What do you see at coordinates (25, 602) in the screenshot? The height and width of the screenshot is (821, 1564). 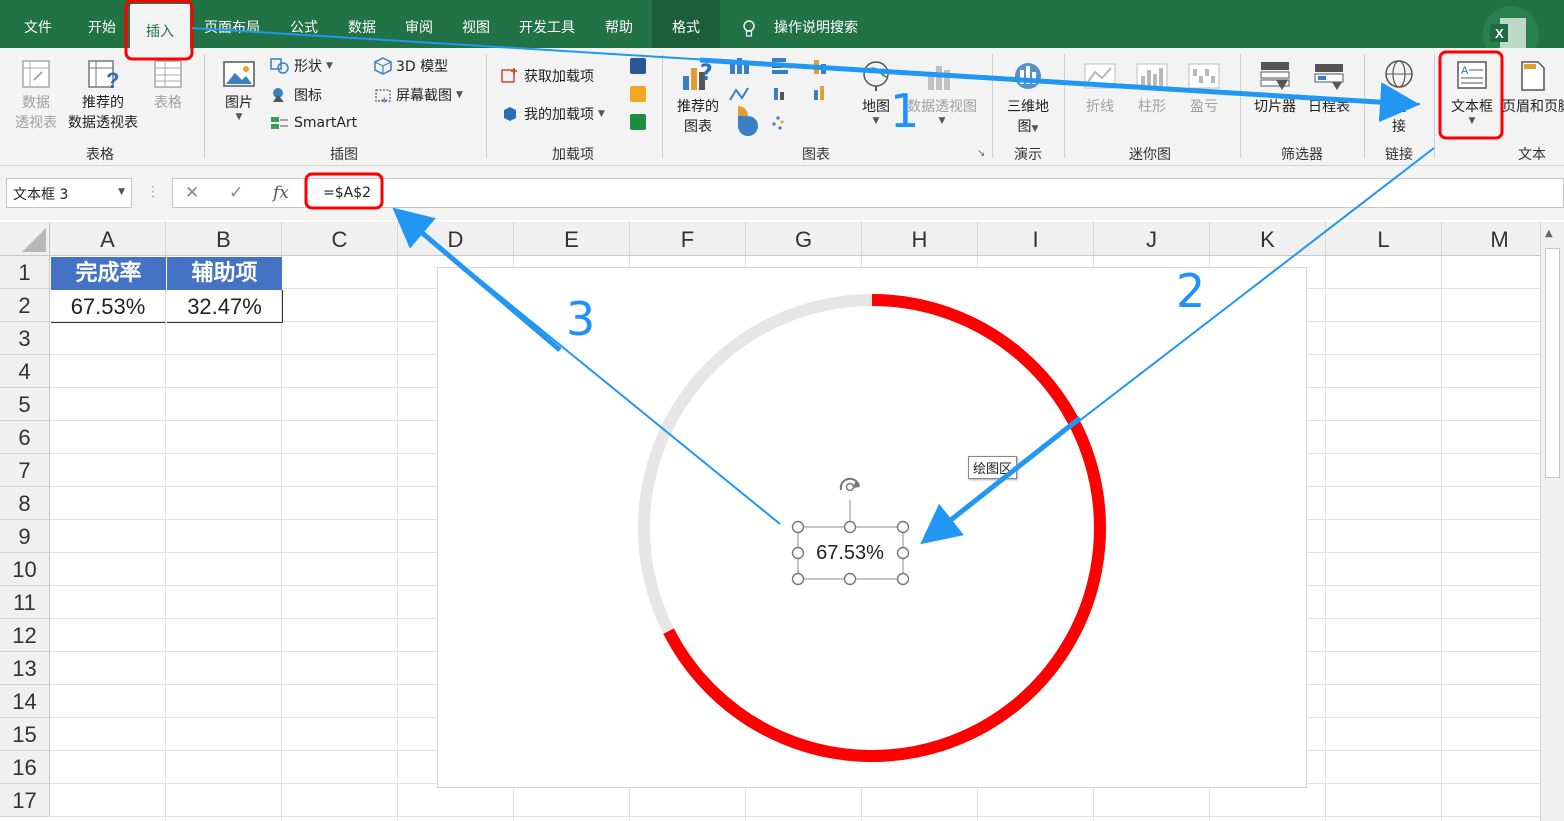 I see `row-header-11: 11` at bounding box center [25, 602].